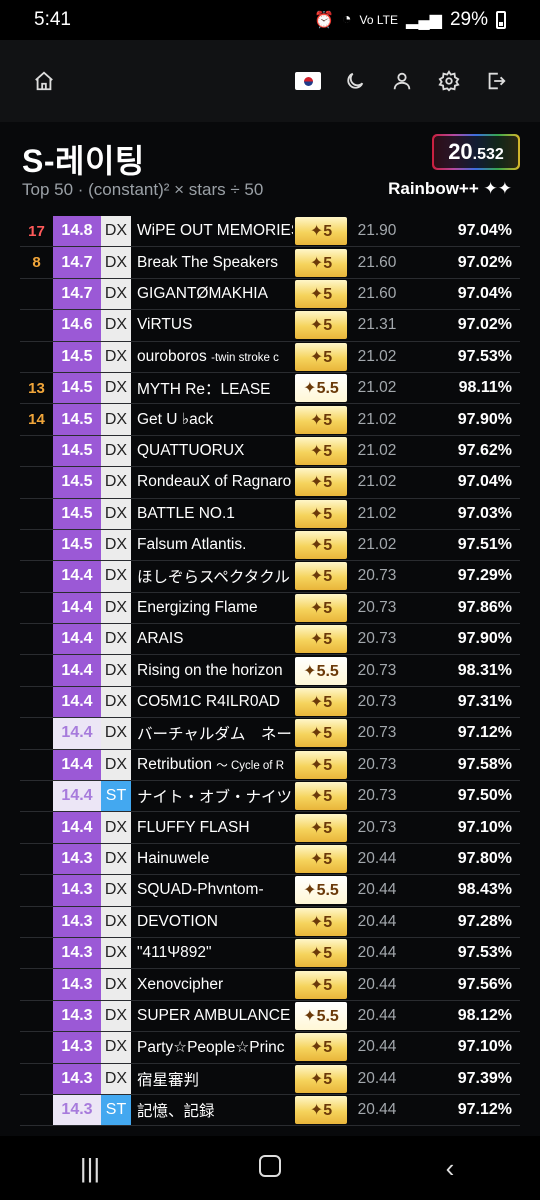 The height and width of the screenshot is (1200, 540). What do you see at coordinates (77, 1110) in the screenshot?
I see `level-badge: 14.3` at bounding box center [77, 1110].